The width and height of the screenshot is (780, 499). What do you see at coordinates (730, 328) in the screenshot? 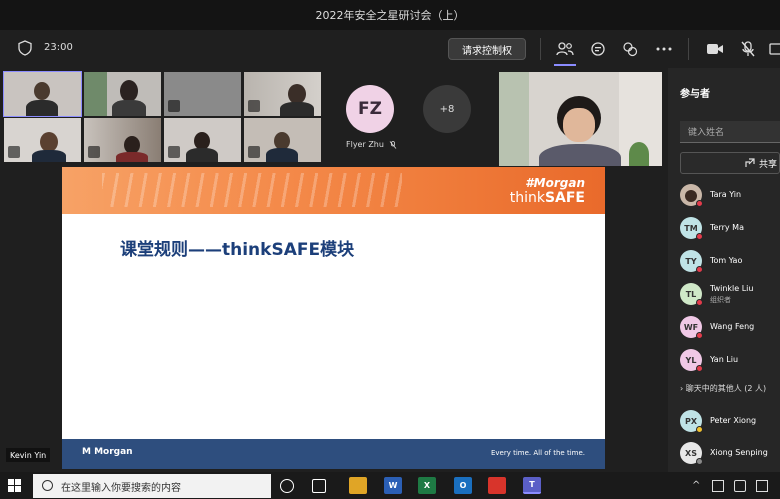
I see `participant-row: WF Wang Feng` at bounding box center [730, 328].